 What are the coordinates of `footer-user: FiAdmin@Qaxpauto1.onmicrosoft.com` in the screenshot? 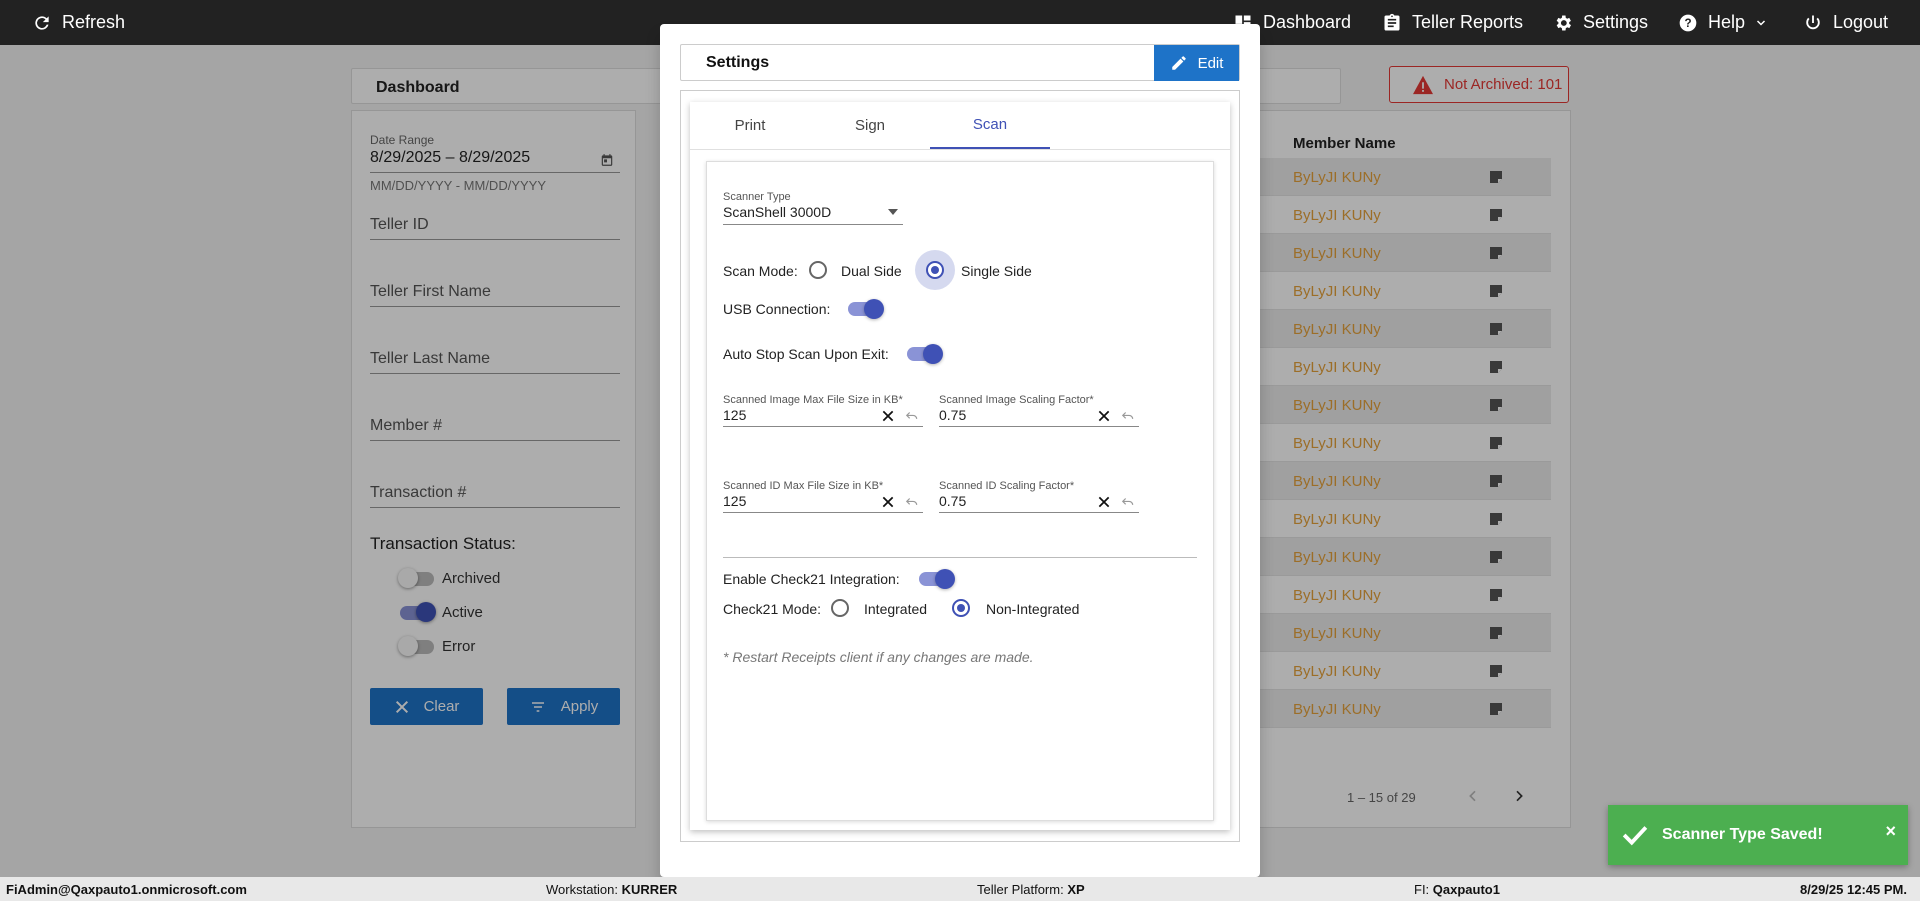 It's located at (126, 889).